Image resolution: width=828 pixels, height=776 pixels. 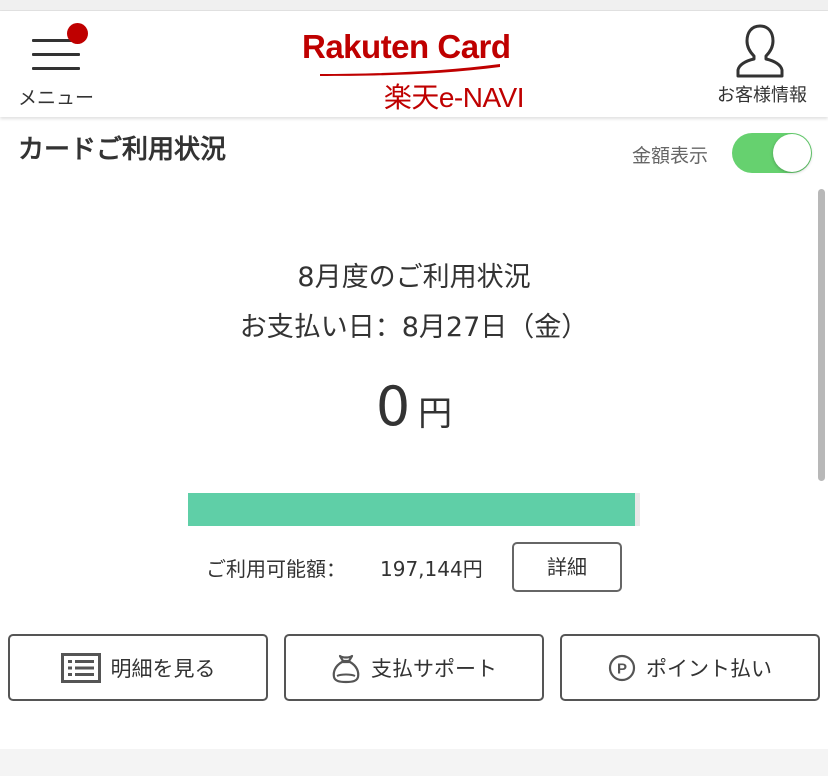 I want to click on point-payment-label: ポイント払い, so click(x=709, y=668).